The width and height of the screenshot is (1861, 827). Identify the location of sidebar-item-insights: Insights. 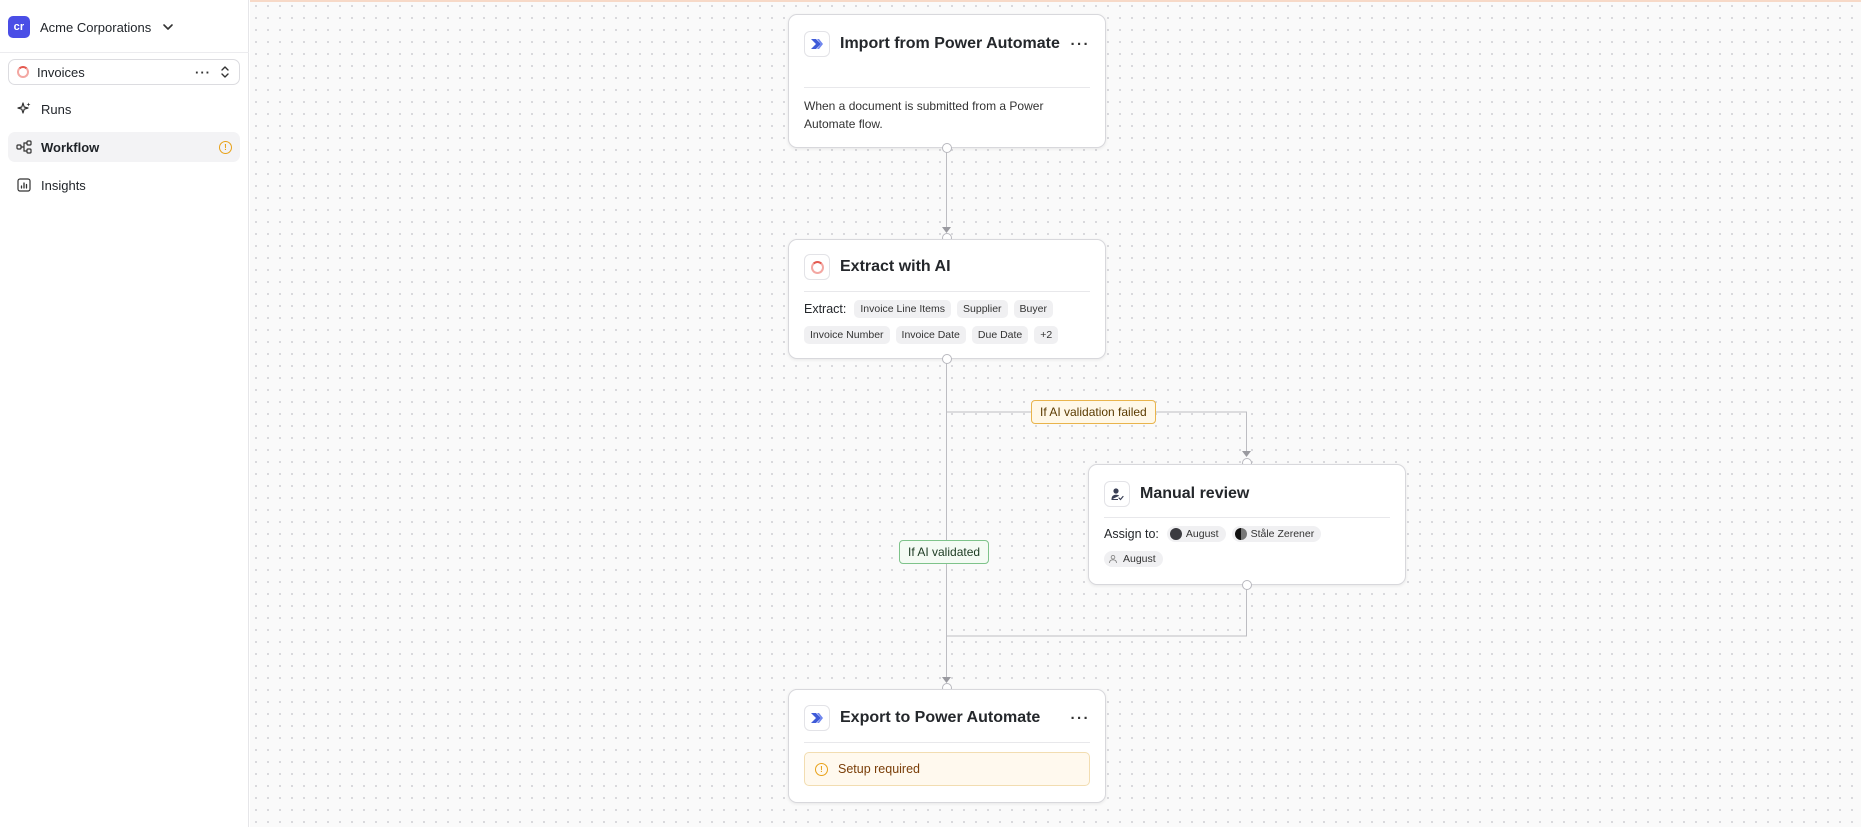
(124, 185).